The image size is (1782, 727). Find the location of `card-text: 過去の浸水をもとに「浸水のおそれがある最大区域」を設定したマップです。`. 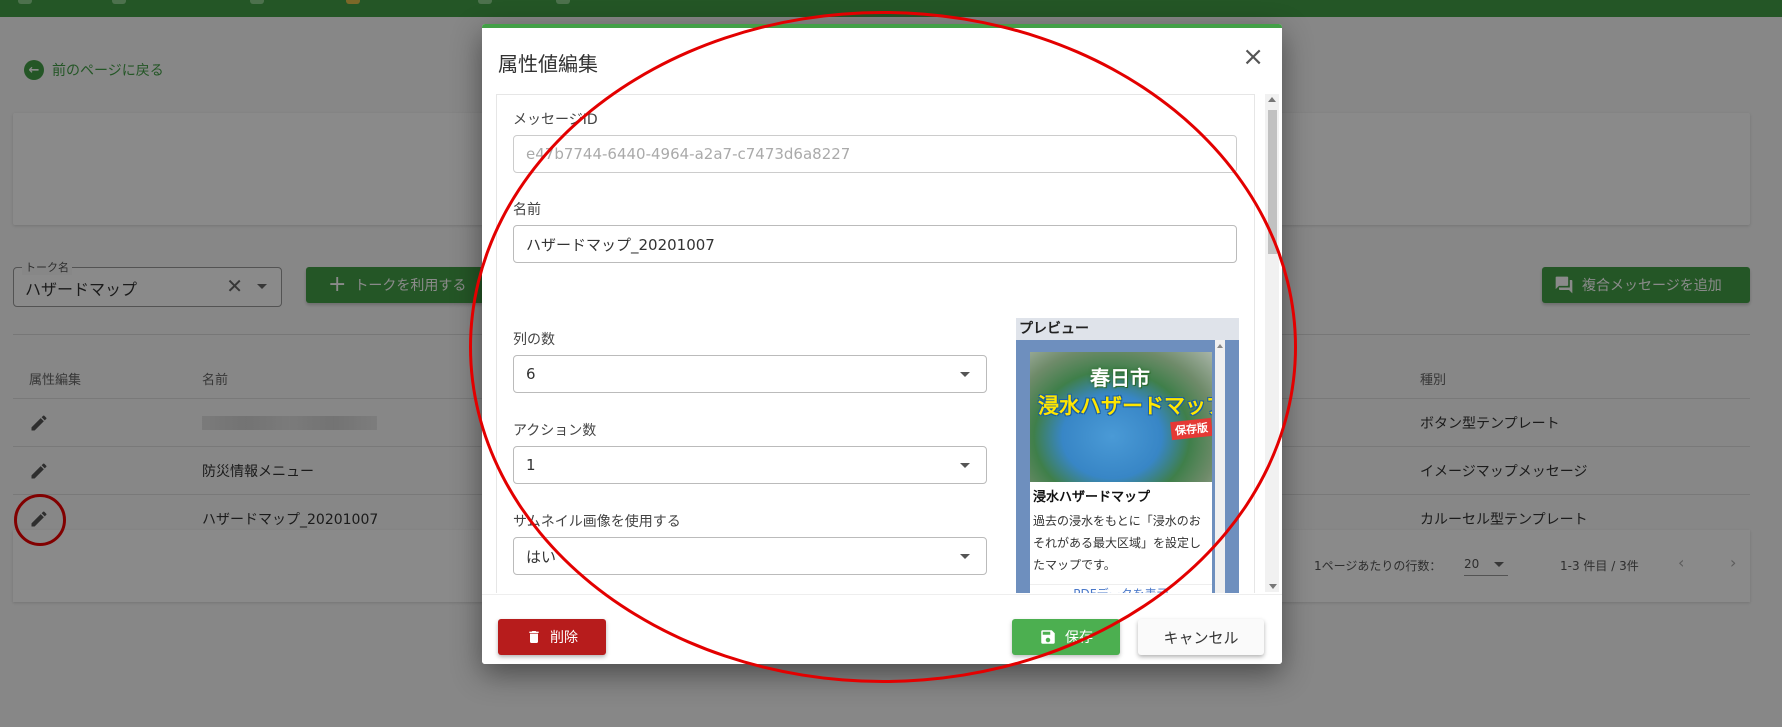

card-text: 過去の浸水をもとに「浸水のおそれがある最大区域」を設定したマップです。 is located at coordinates (1117, 543).